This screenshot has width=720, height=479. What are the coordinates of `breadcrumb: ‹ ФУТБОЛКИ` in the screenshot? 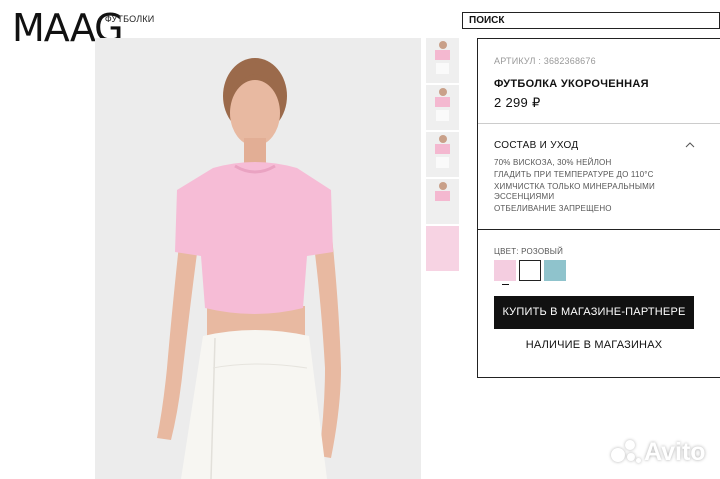 It's located at (126, 18).